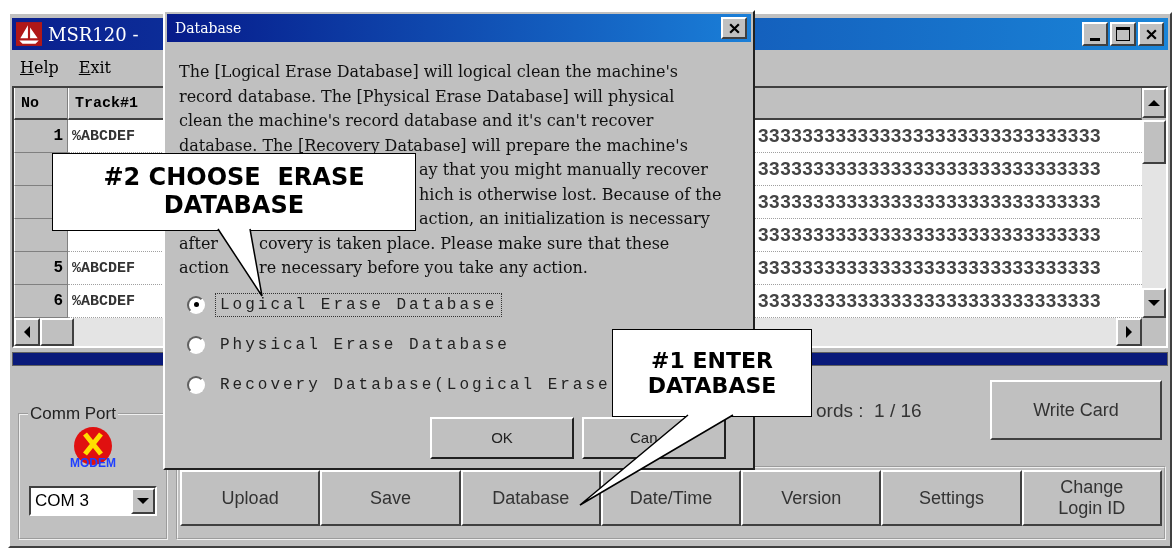 The width and height of the screenshot is (1176, 552). What do you see at coordinates (365, 344) in the screenshot?
I see `option-label: Physical Erase Database` at bounding box center [365, 344].